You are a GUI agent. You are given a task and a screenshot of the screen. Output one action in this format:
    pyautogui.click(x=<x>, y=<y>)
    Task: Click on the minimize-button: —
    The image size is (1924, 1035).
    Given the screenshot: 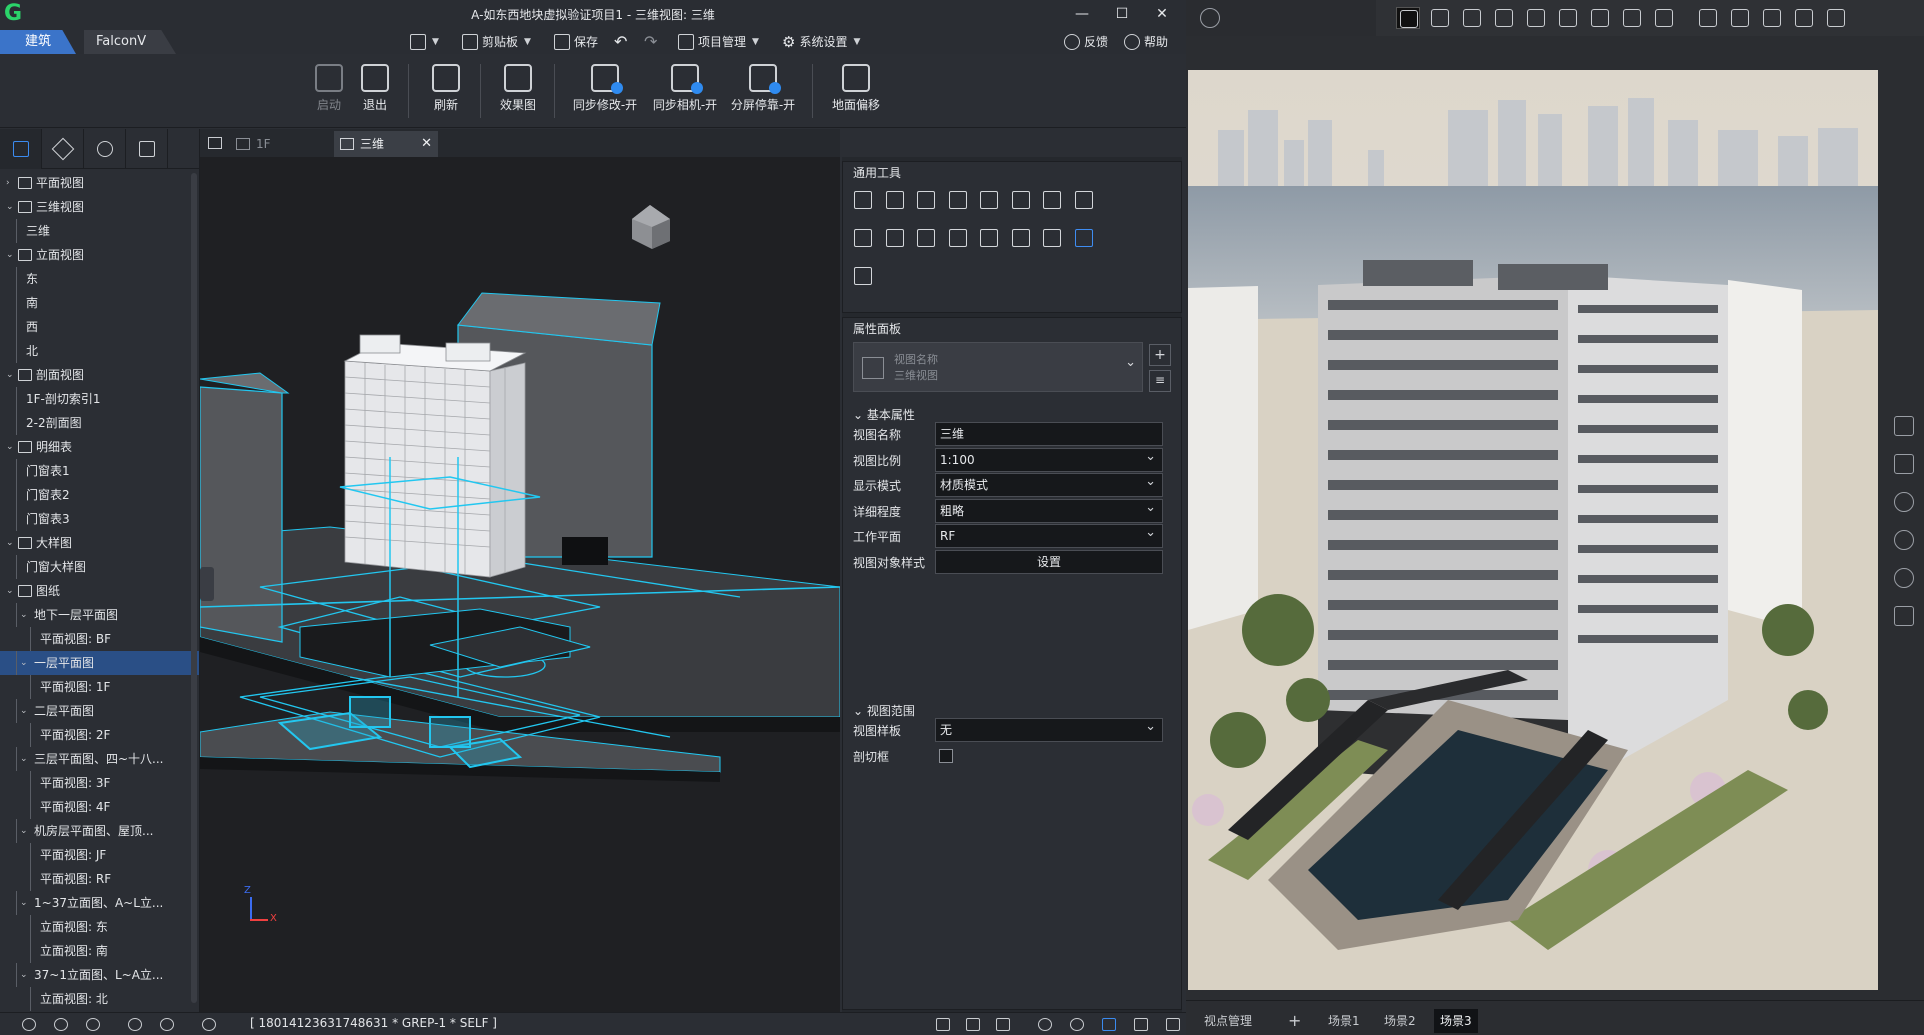 What is the action you would take?
    pyautogui.click(x=1082, y=14)
    